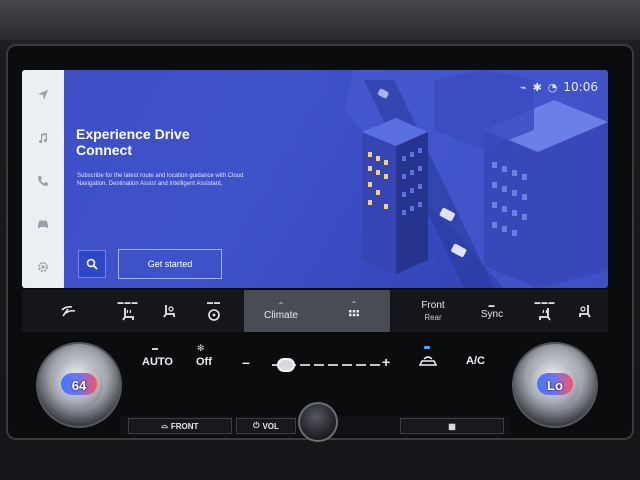 This screenshot has width=640, height=480. What do you see at coordinates (320, 460) in the screenshot?
I see `dashboard-bottom-trim` at bounding box center [320, 460].